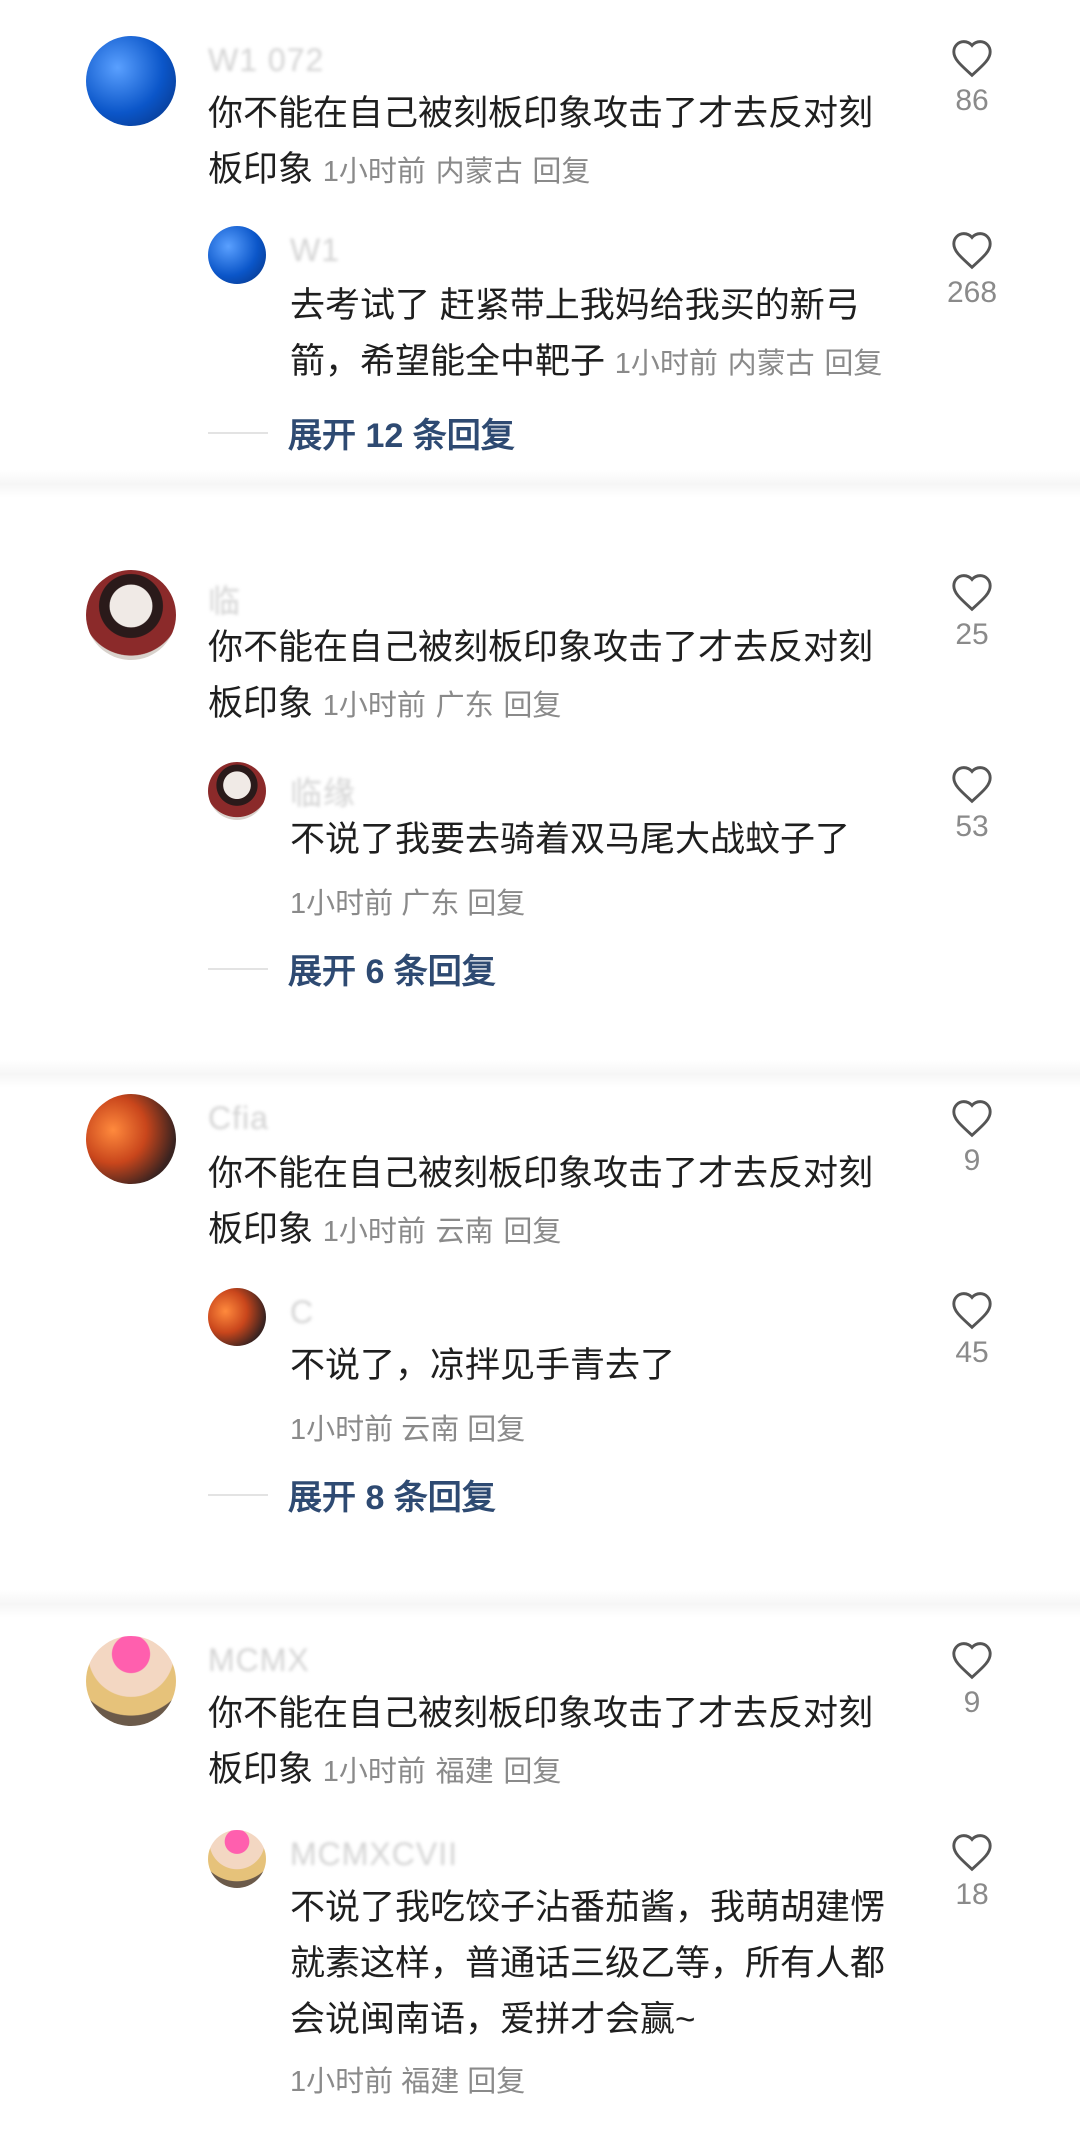 This screenshot has width=1080, height=2142. Describe the element at coordinates (430, 1430) in the screenshot. I see `reply-location: 云南` at that location.